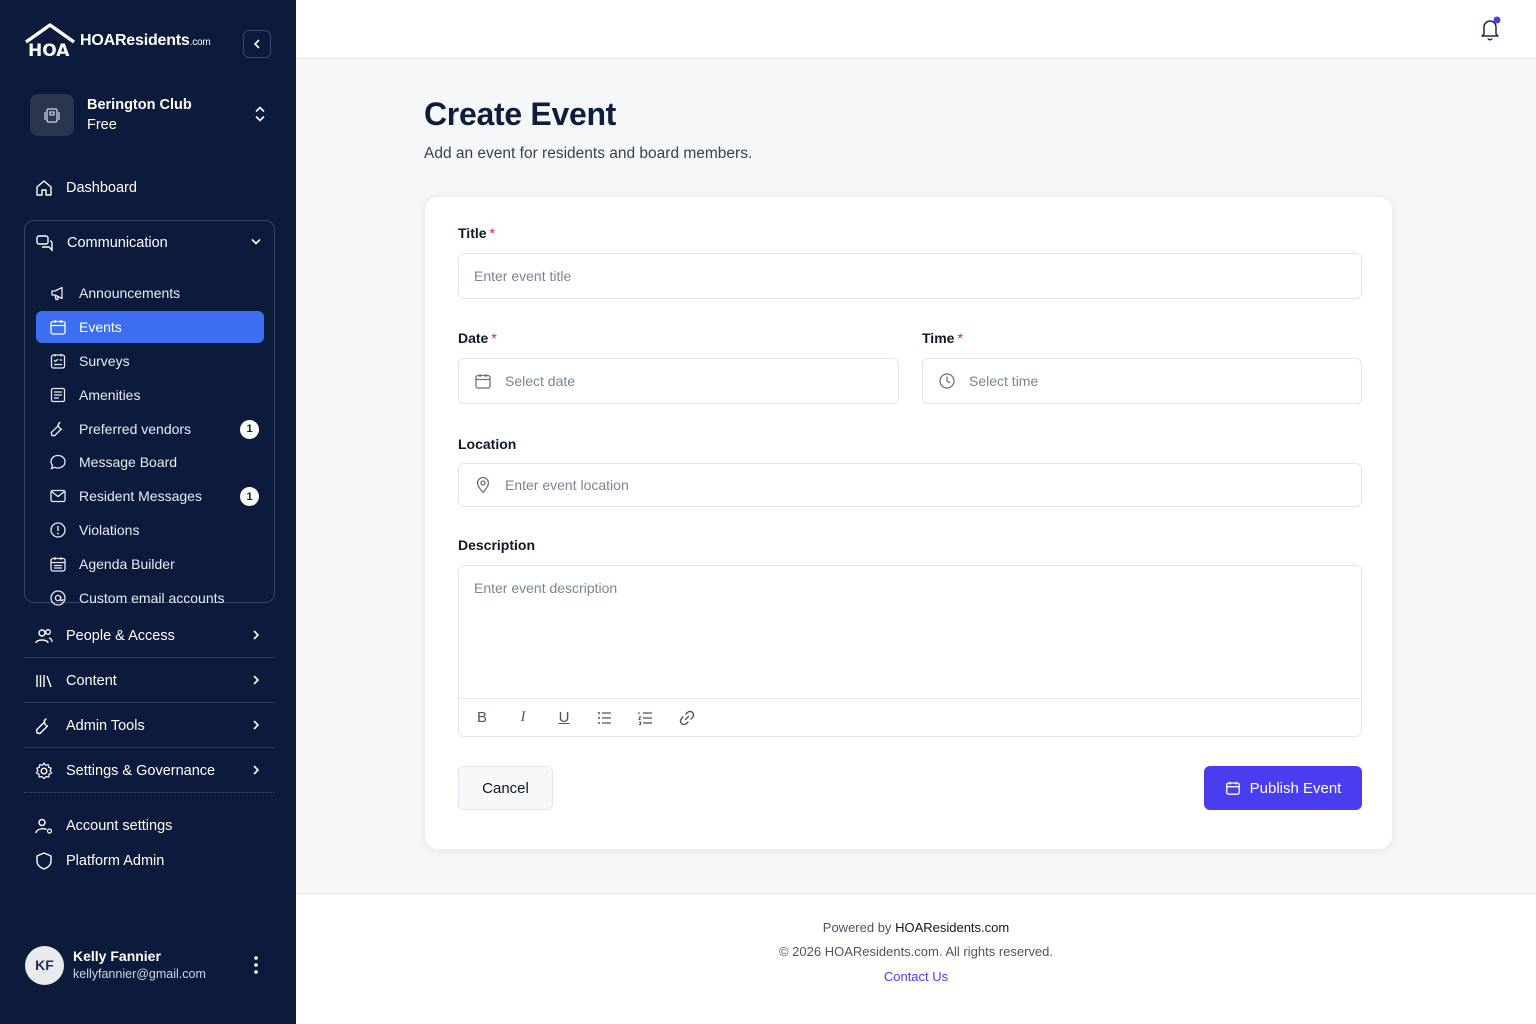 The width and height of the screenshot is (1536, 1024). I want to click on nav-account-settings: Account settings, so click(149, 826).